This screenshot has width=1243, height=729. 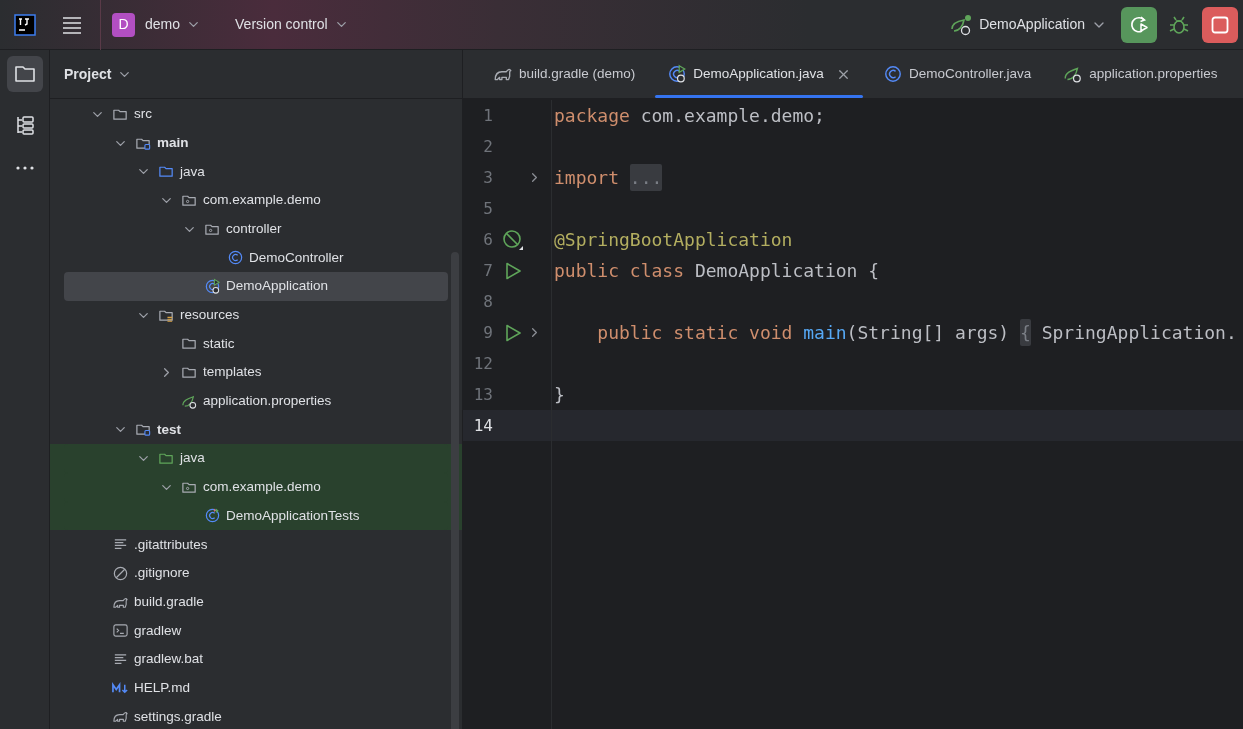 I want to click on code-text: (String[] args), so click(x=928, y=333).